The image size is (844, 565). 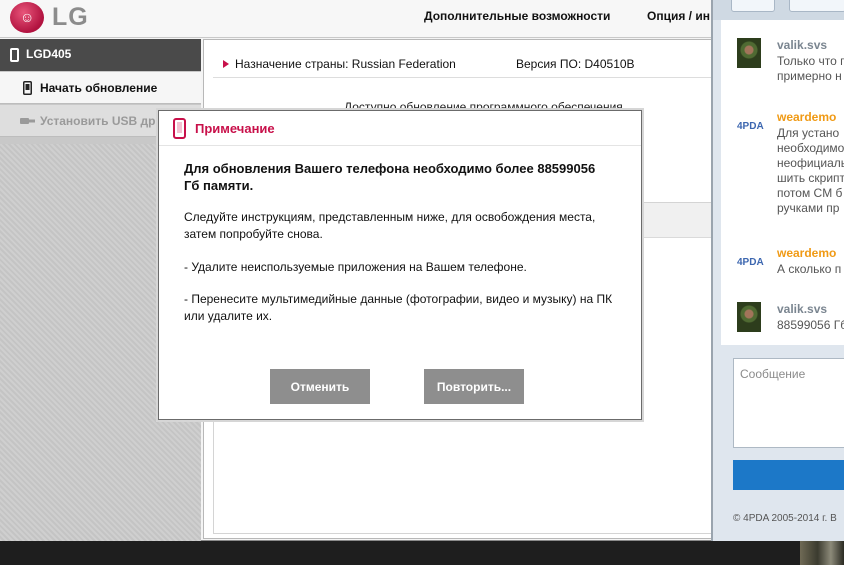 I want to click on list-item: valik.svs Только что г примерно н, so click(x=782, y=63).